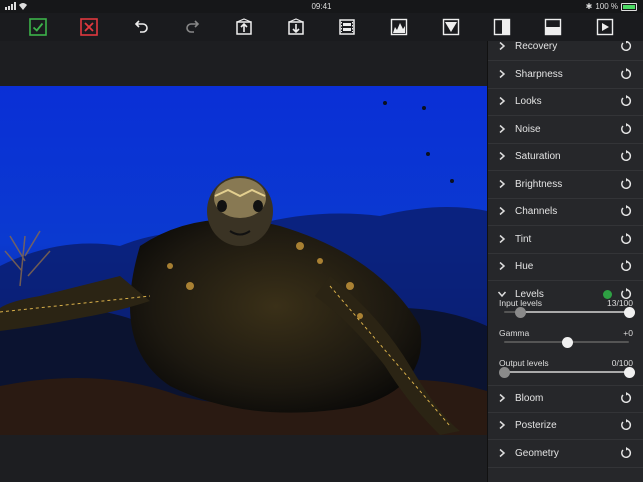 The image size is (643, 482). I want to click on toolbar, so click(321, 27).